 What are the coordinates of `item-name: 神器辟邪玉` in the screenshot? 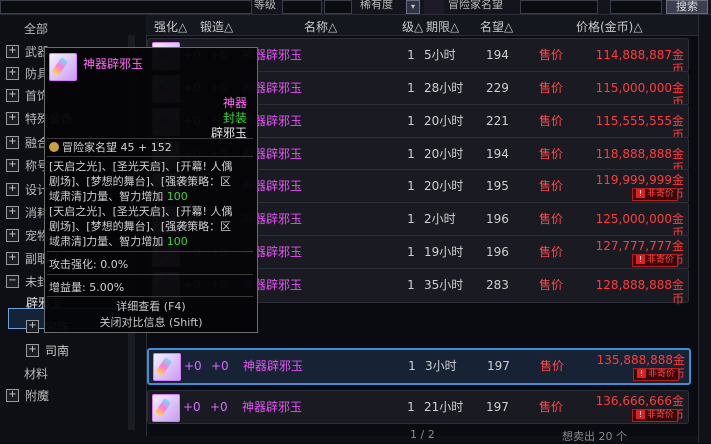 It's located at (272, 407).